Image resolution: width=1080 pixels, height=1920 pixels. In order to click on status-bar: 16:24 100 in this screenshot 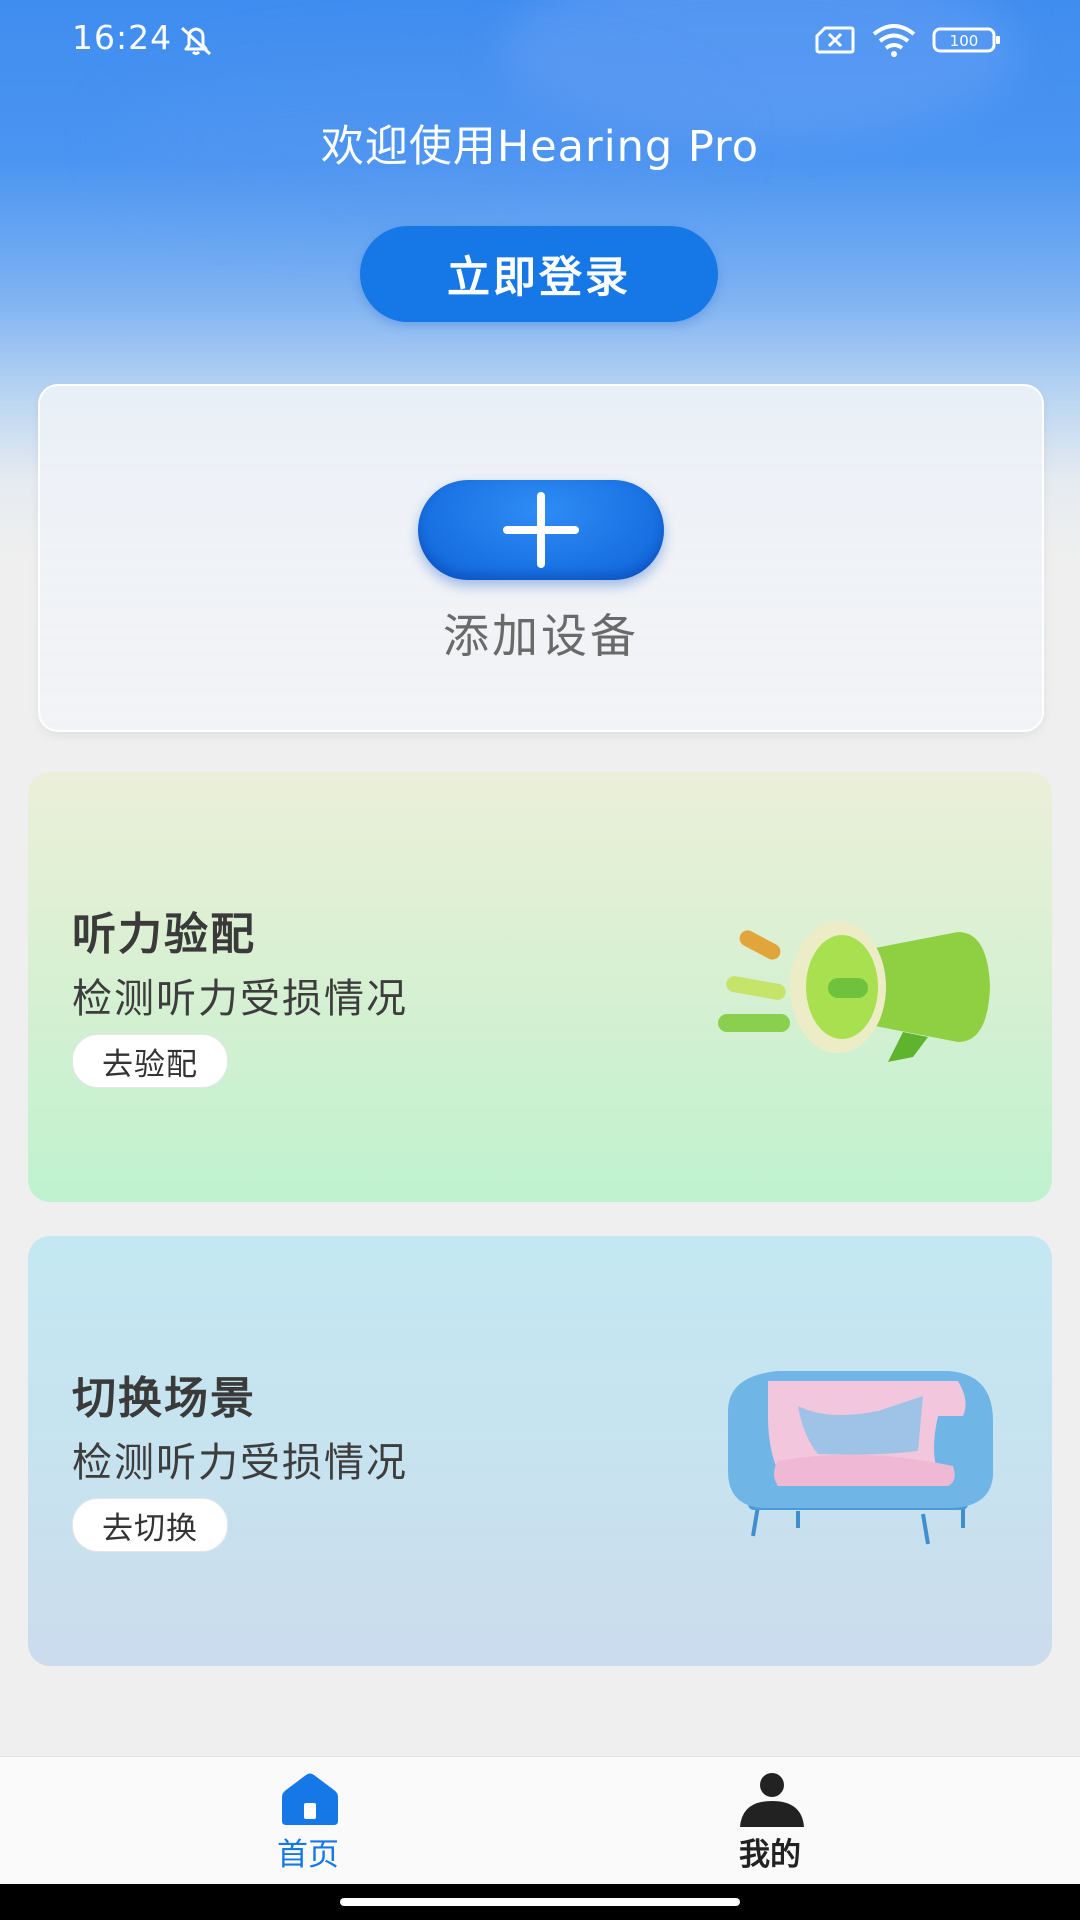, I will do `click(540, 40)`.